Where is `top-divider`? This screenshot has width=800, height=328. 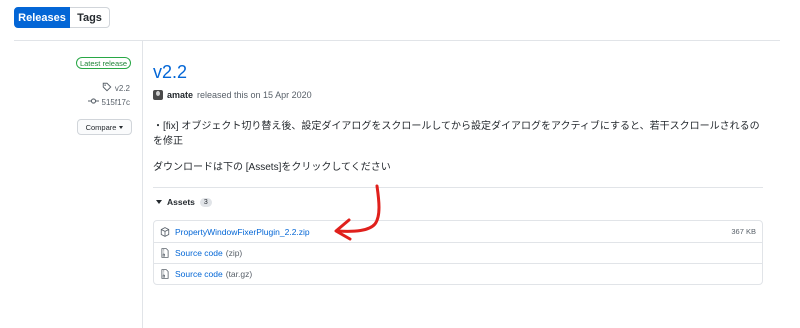 top-divider is located at coordinates (397, 40).